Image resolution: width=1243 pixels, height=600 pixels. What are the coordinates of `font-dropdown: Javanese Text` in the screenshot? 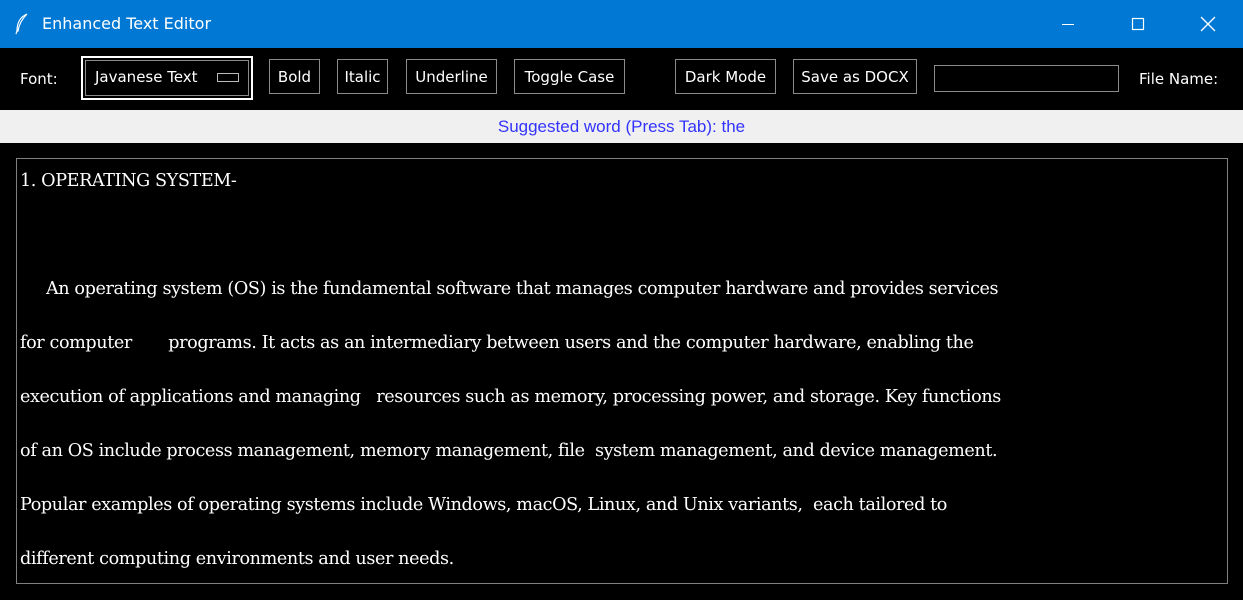 It's located at (167, 78).